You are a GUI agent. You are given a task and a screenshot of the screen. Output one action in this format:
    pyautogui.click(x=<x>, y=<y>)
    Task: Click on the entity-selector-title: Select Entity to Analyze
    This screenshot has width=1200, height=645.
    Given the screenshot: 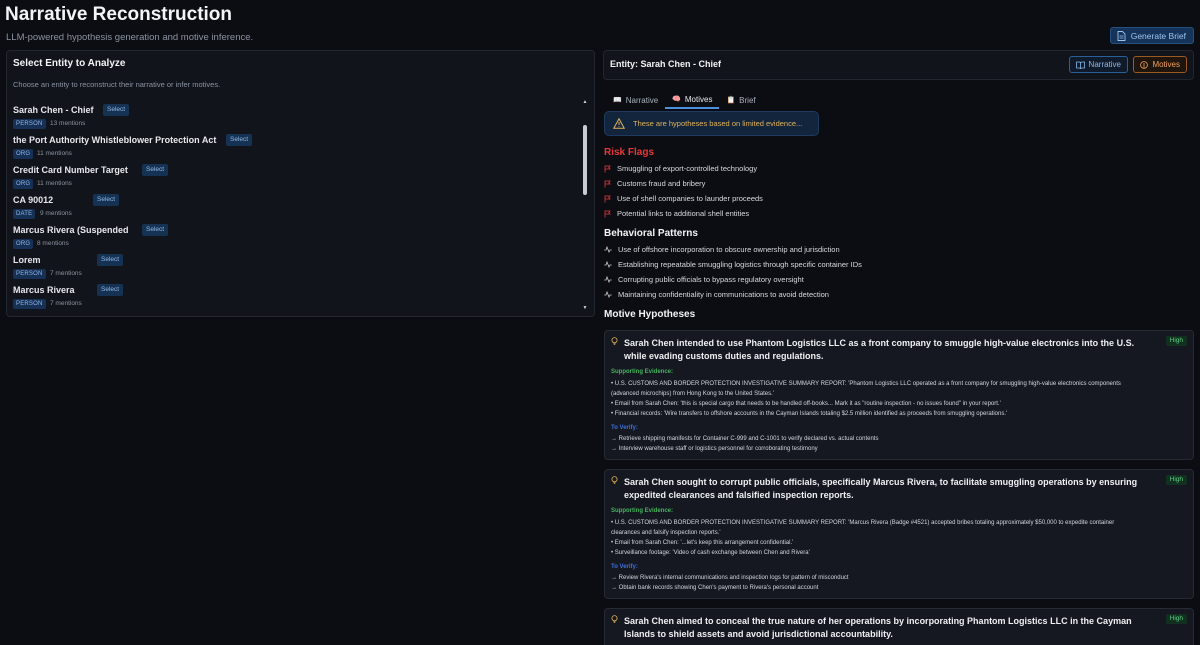 What is the action you would take?
    pyautogui.click(x=69, y=63)
    